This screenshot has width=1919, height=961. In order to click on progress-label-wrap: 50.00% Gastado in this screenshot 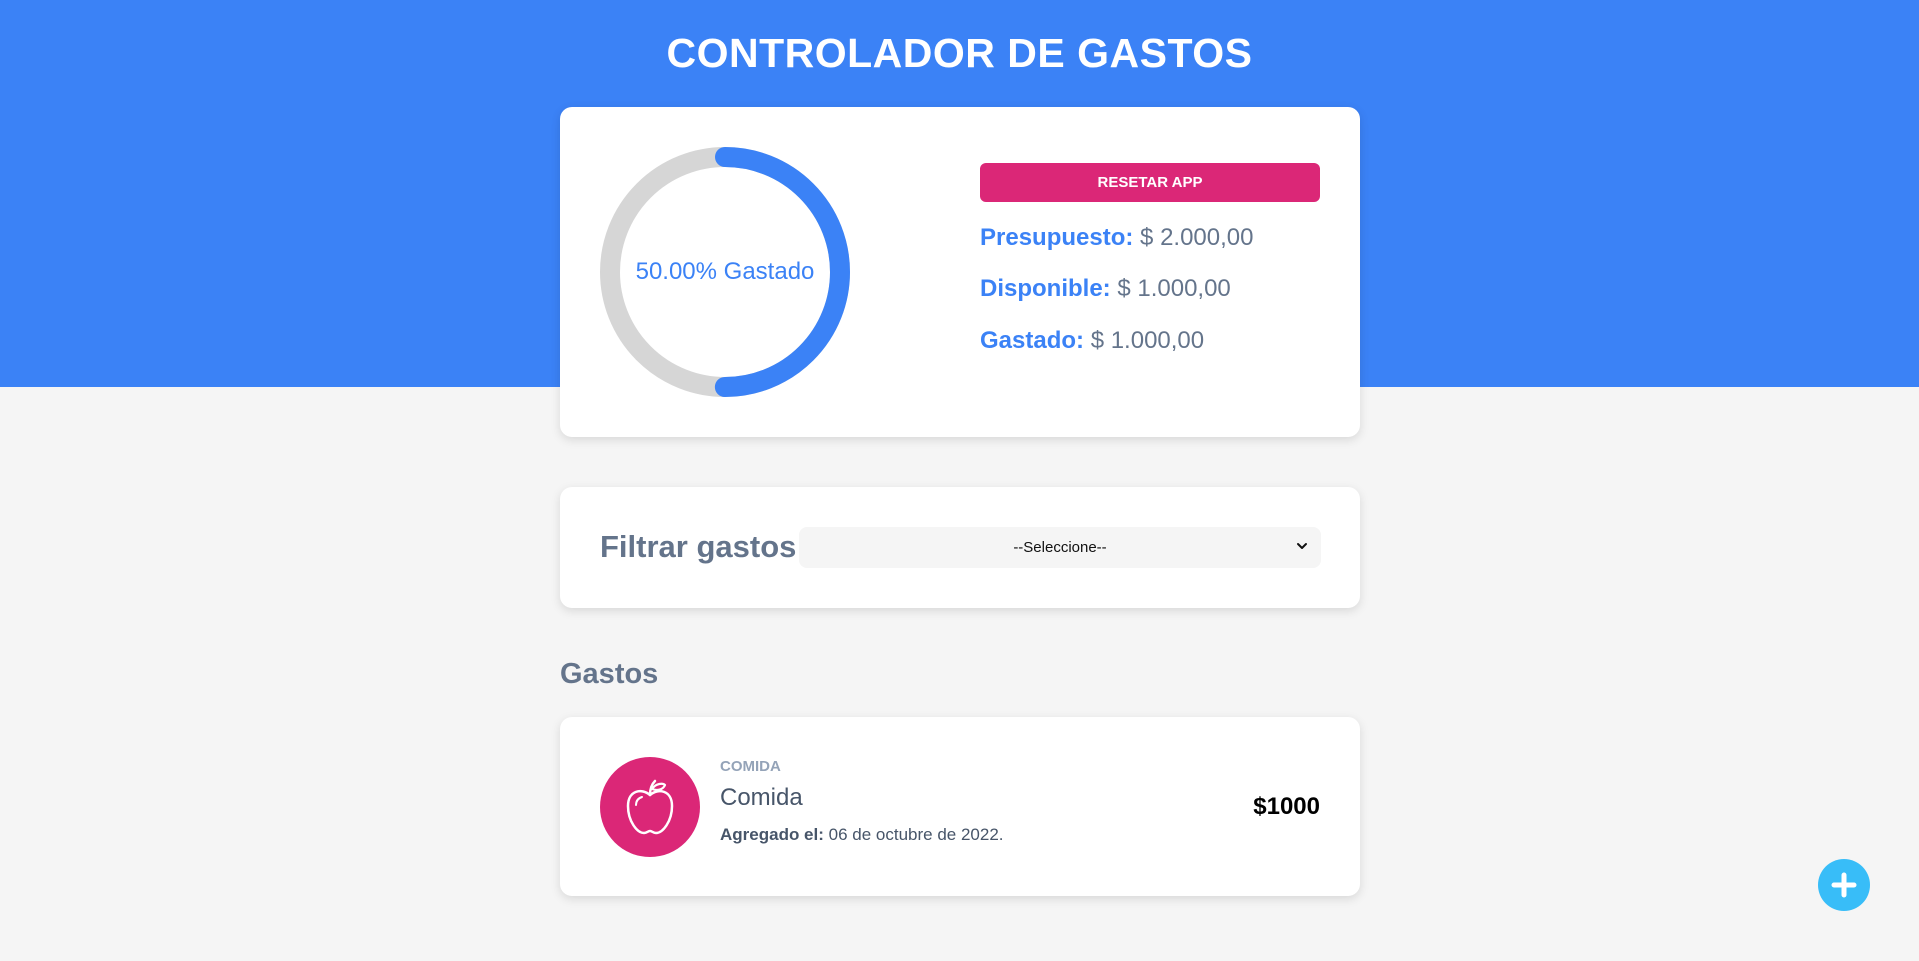, I will do `click(725, 272)`.